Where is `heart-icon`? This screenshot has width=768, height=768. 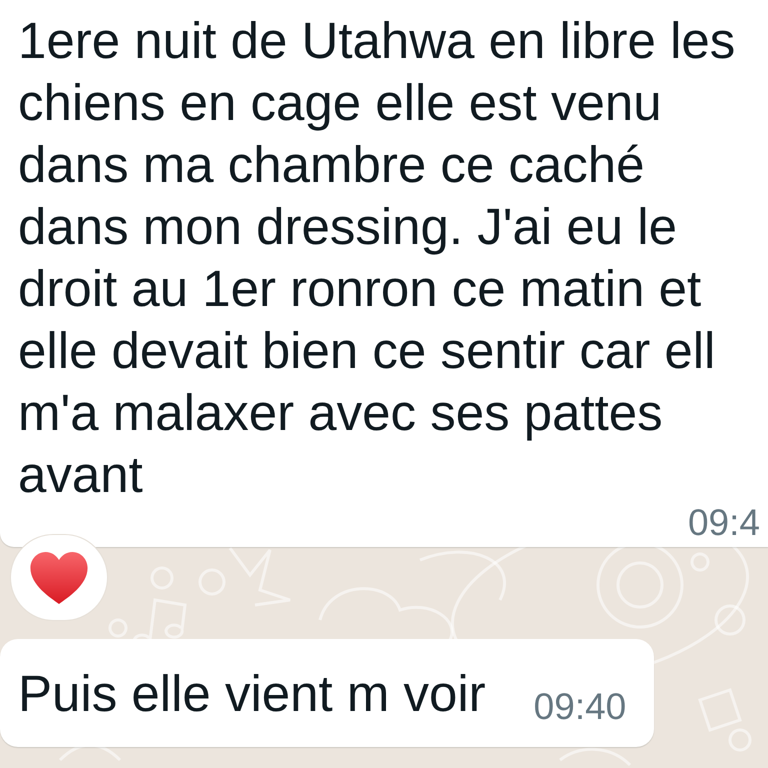
heart-icon is located at coordinates (59, 578).